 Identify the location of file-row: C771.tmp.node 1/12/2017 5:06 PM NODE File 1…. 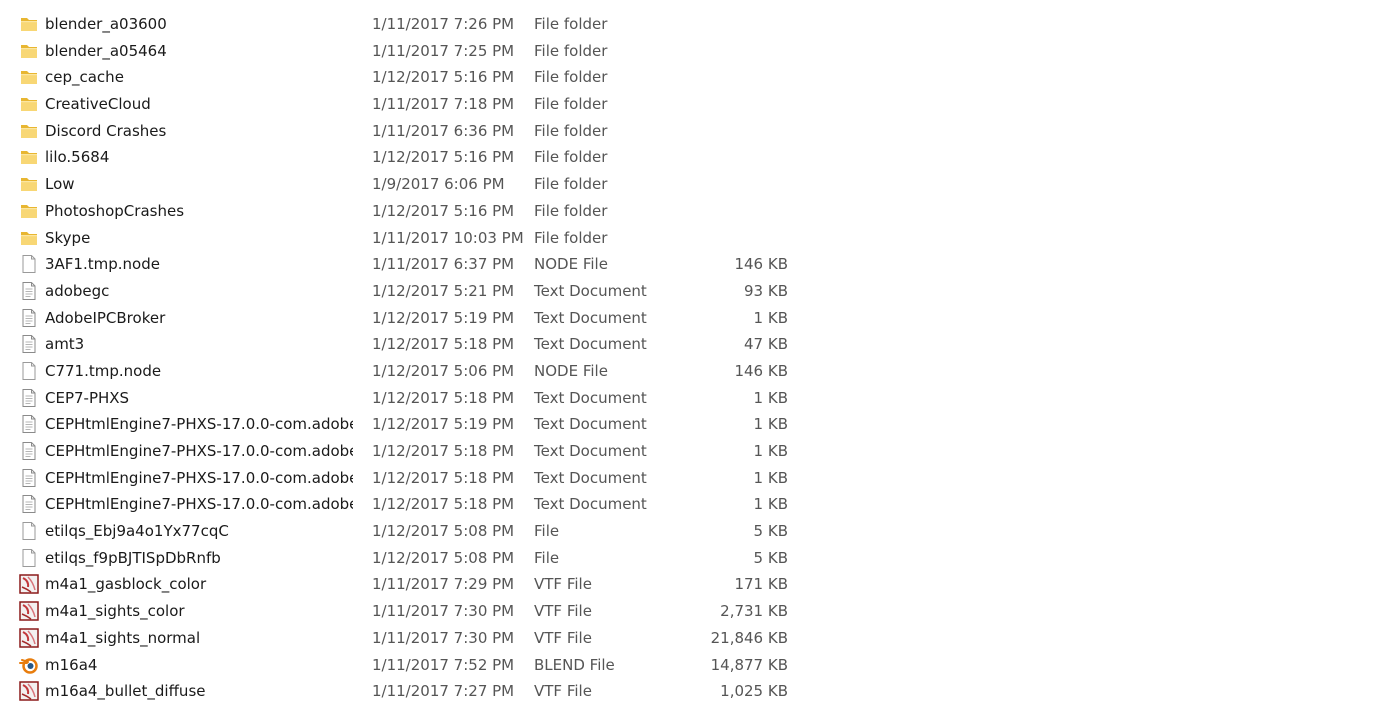
(690, 371).